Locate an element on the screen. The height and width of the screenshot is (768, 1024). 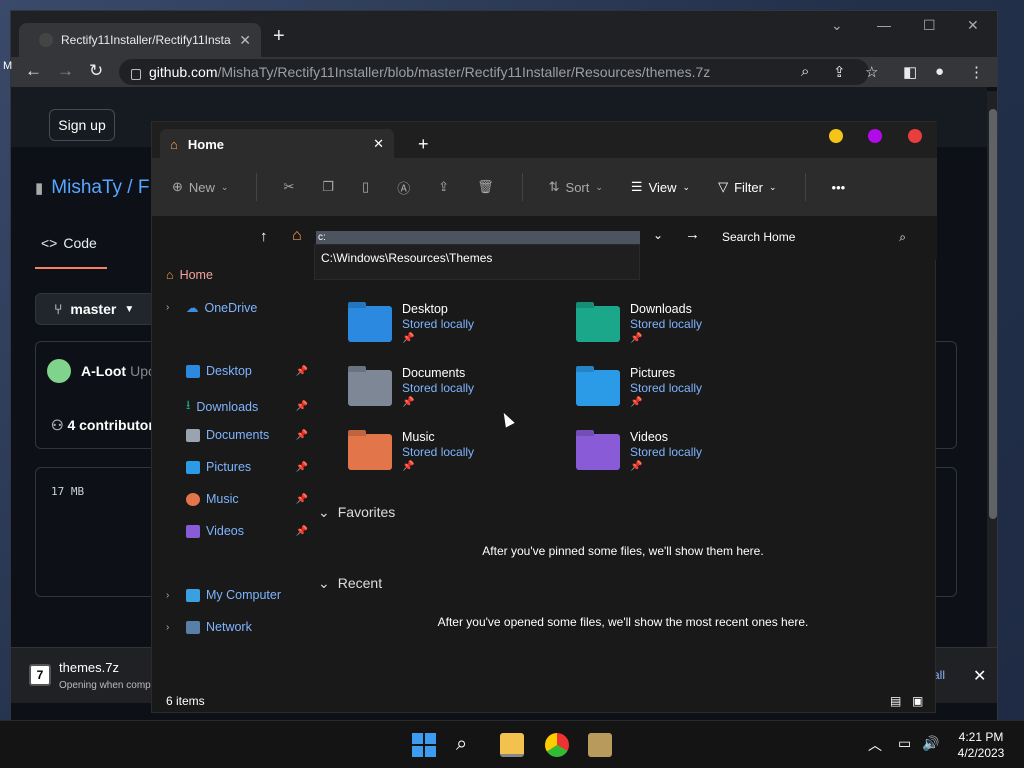
rename-icon: Ⓐ is located at coordinates (404, 188).